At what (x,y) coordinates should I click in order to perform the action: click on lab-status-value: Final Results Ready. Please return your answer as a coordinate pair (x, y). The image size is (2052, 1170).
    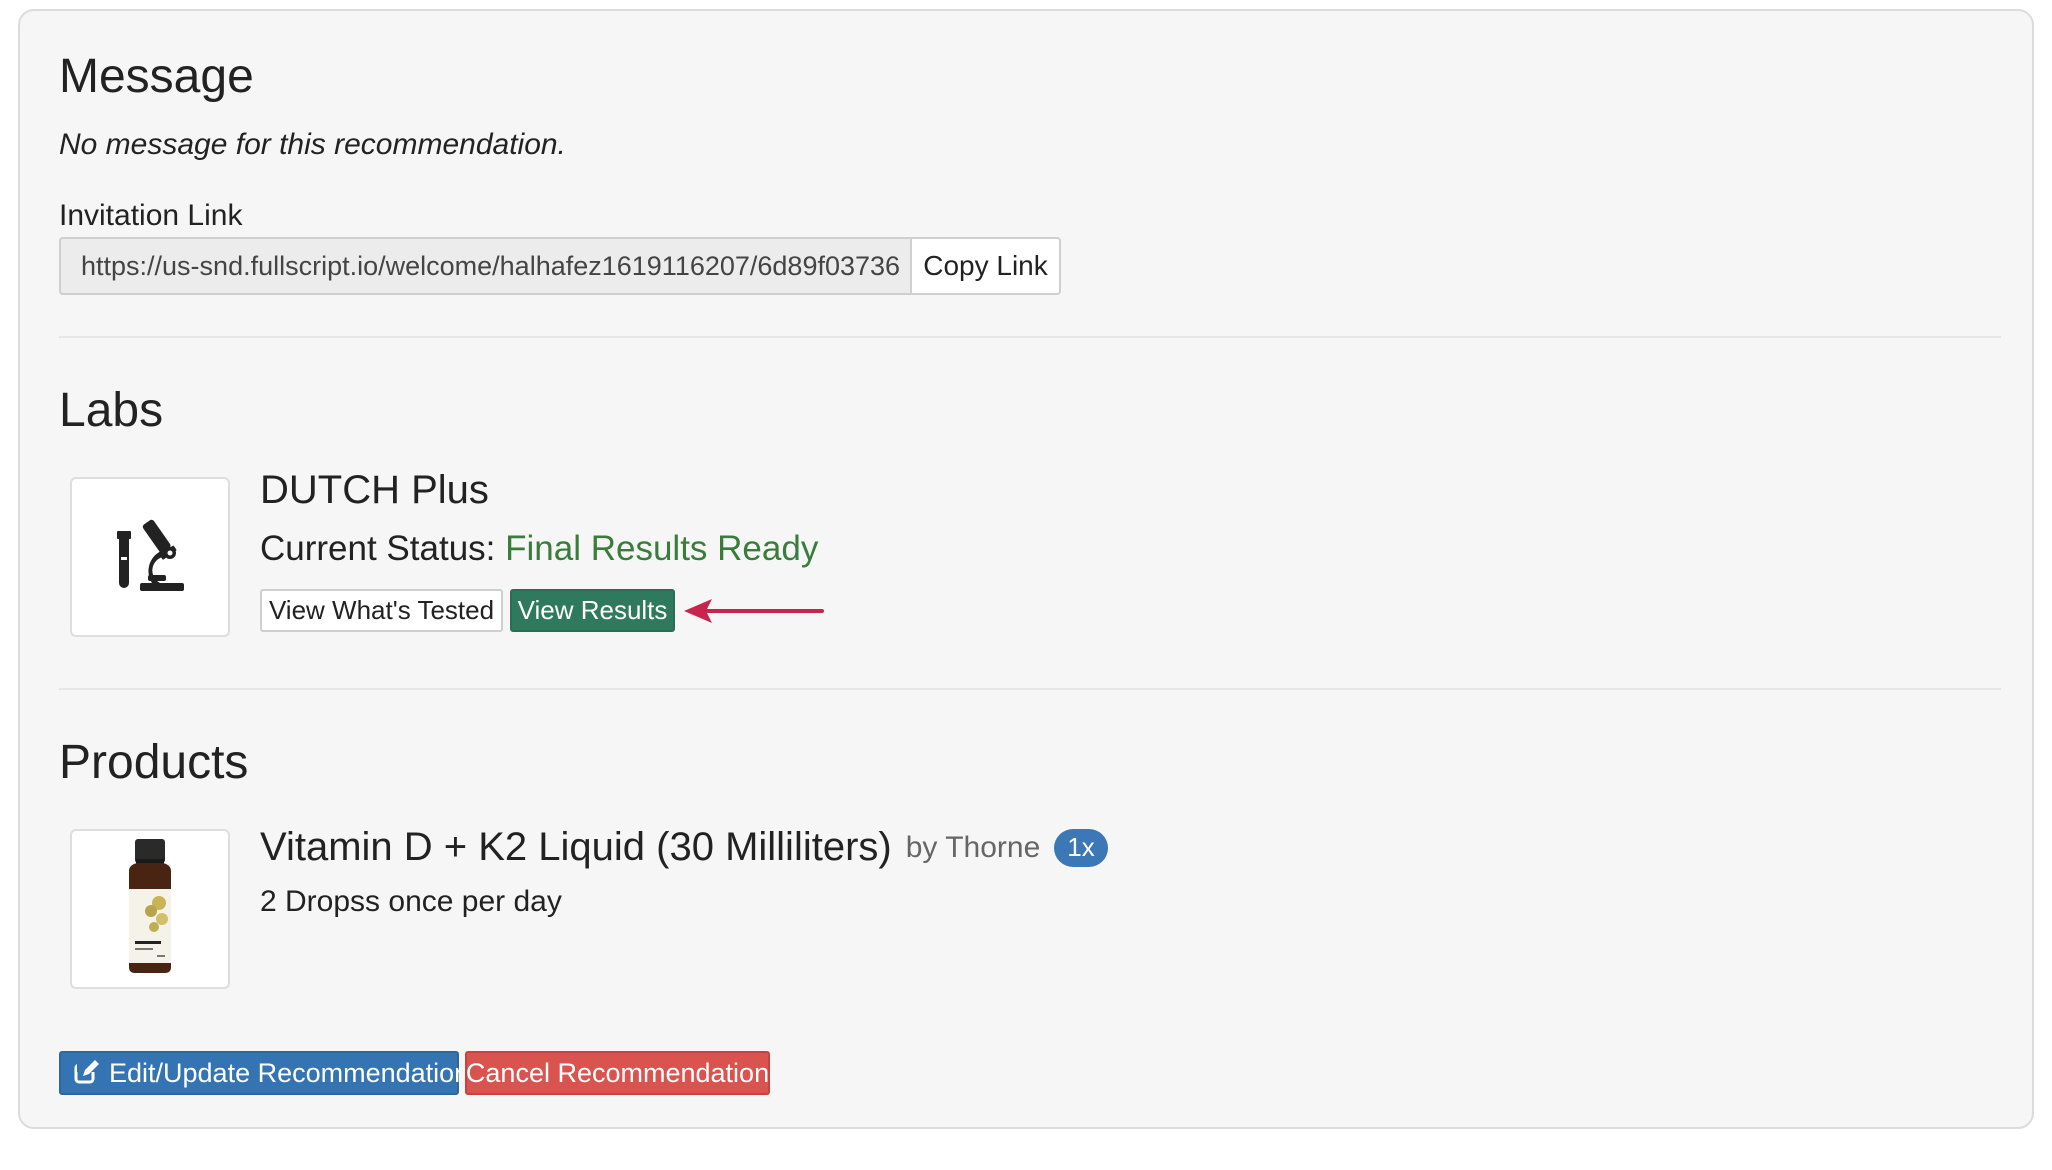
    Looking at the image, I should click on (662, 548).